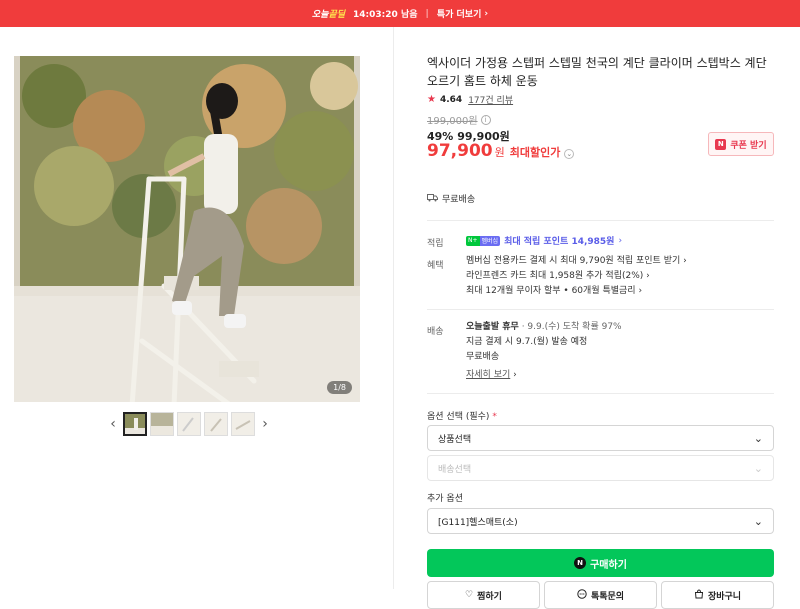 This screenshot has width=800, height=609. I want to click on delivery-details-link: 자세히 보기, so click(488, 375).